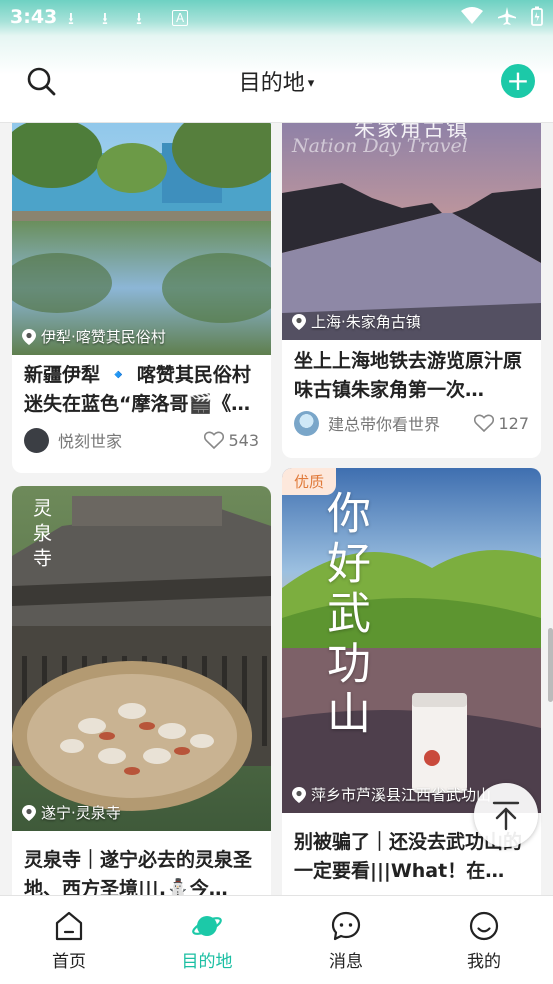 The width and height of the screenshot is (553, 984). I want to click on status-time: 3:43, so click(34, 17).